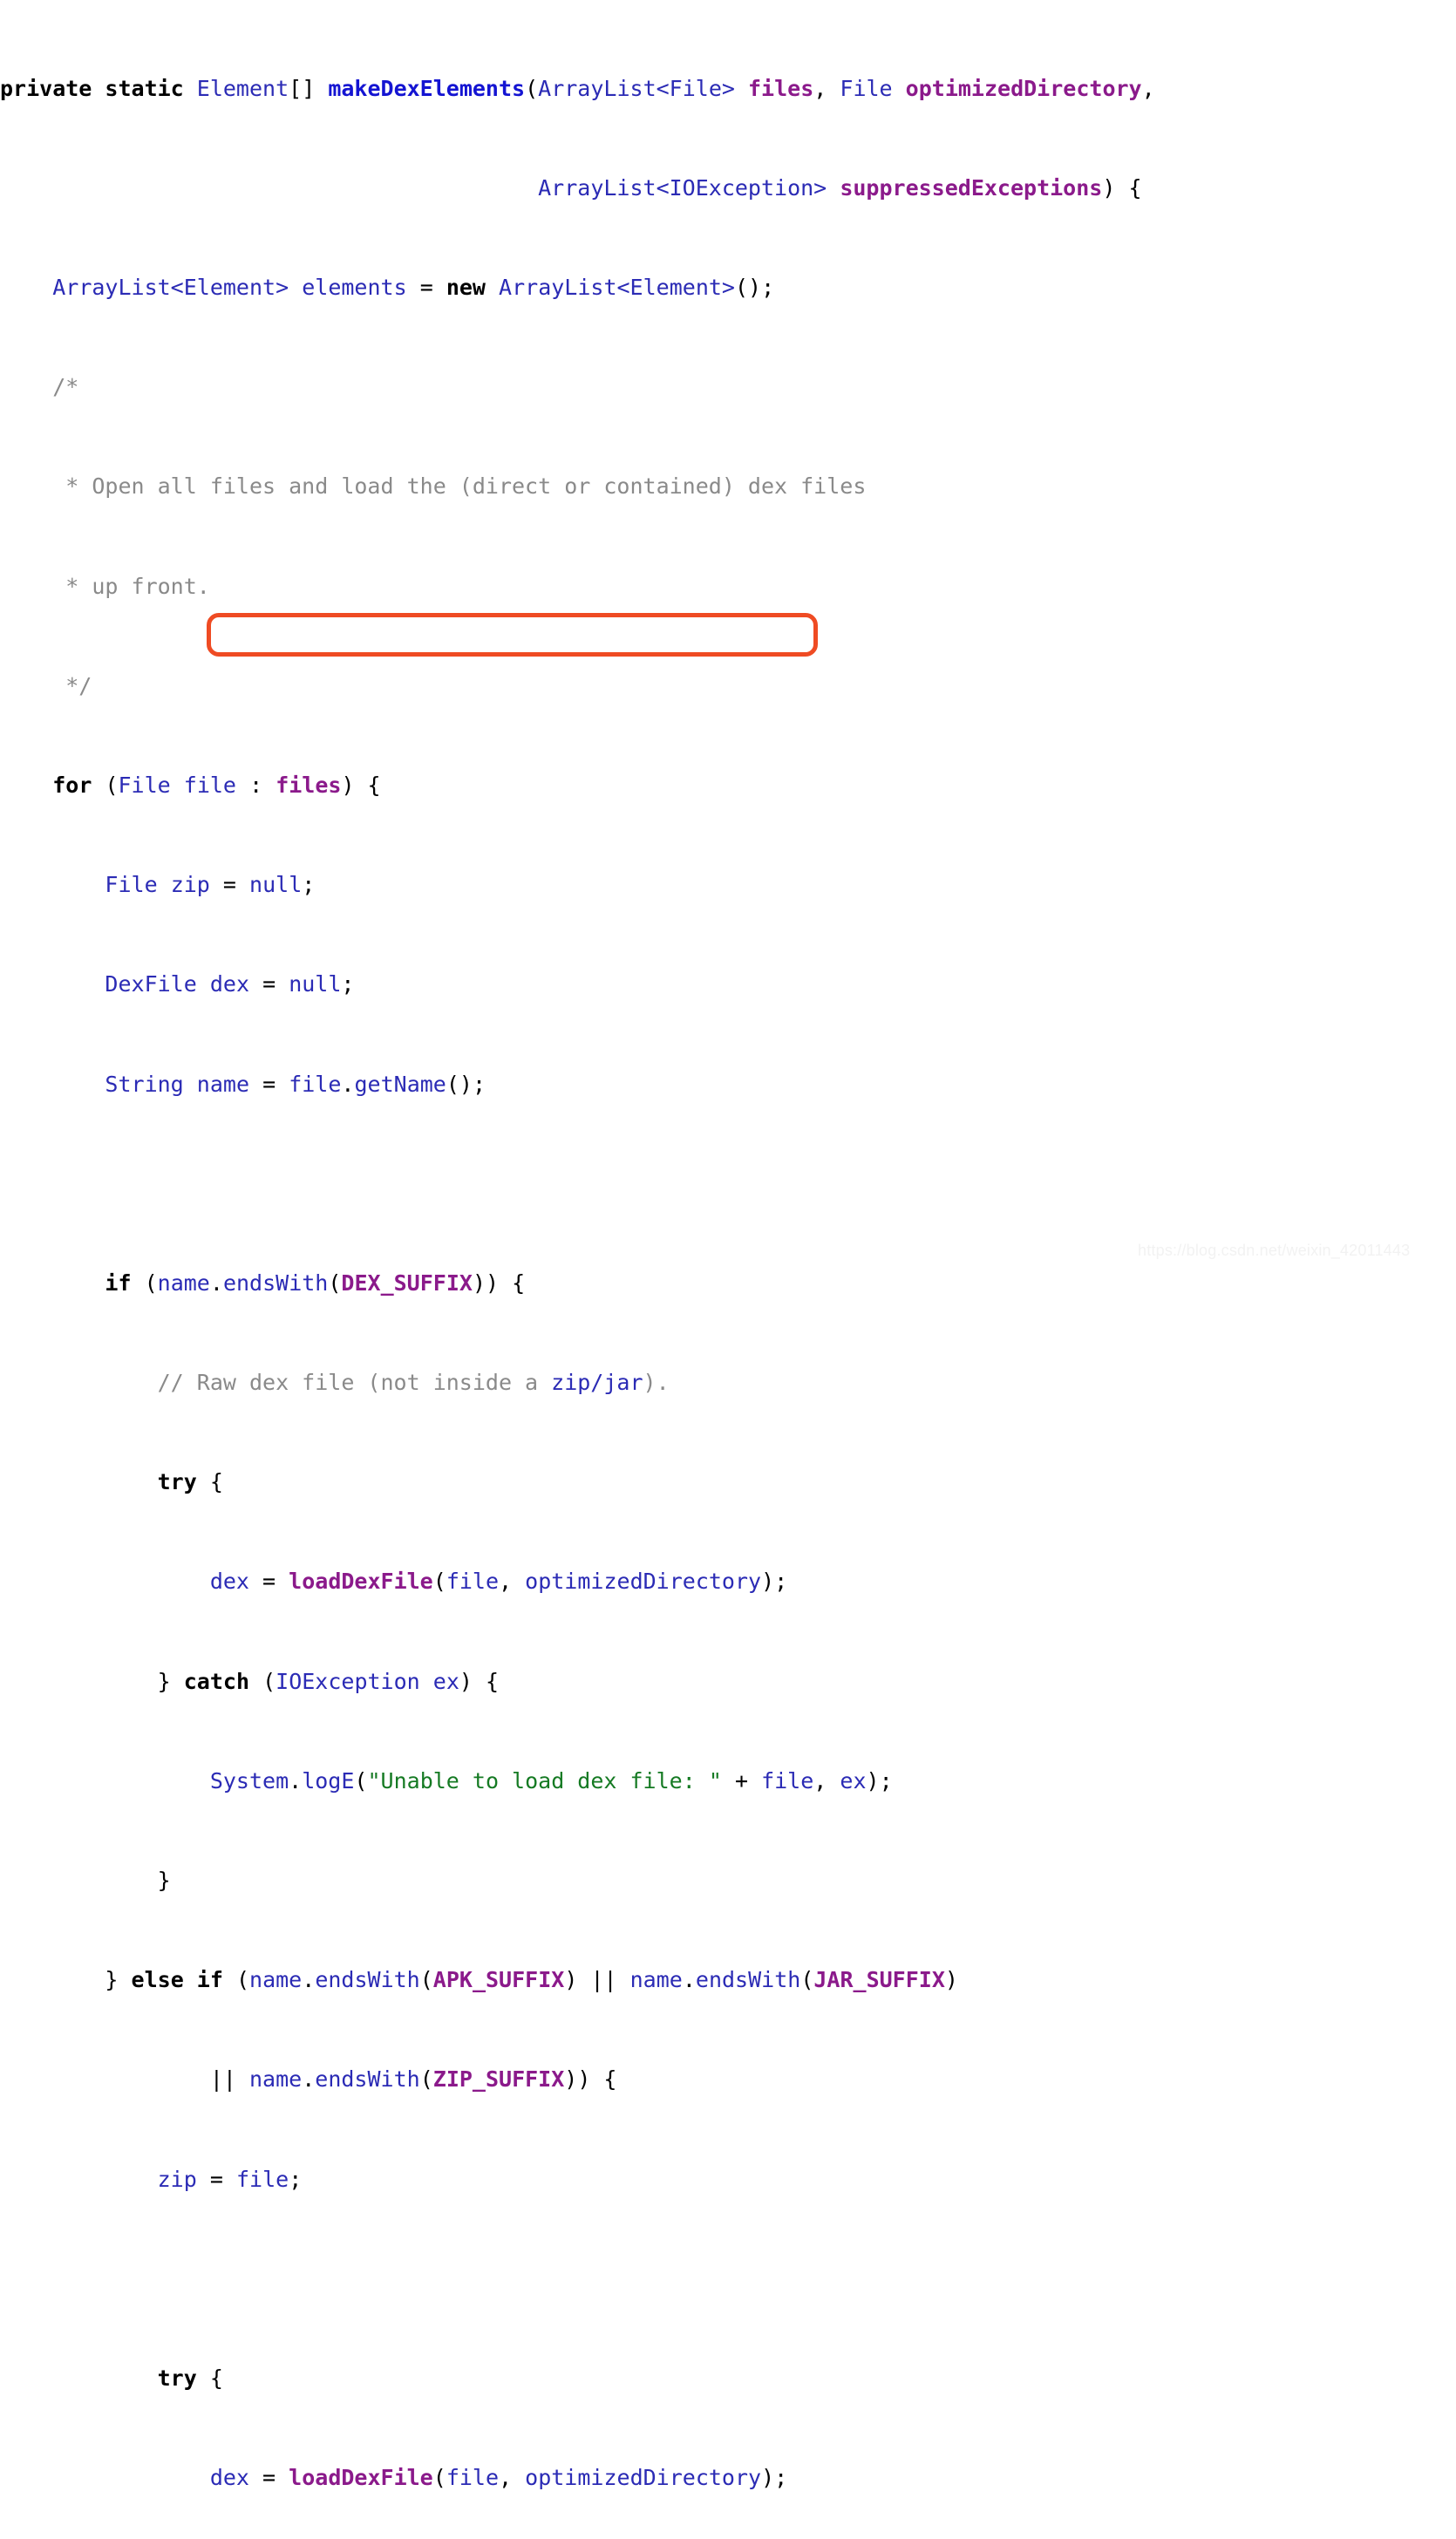 Image resolution: width=1456 pixels, height=2539 pixels. What do you see at coordinates (728, 387) in the screenshot?
I see `code-line: /*` at bounding box center [728, 387].